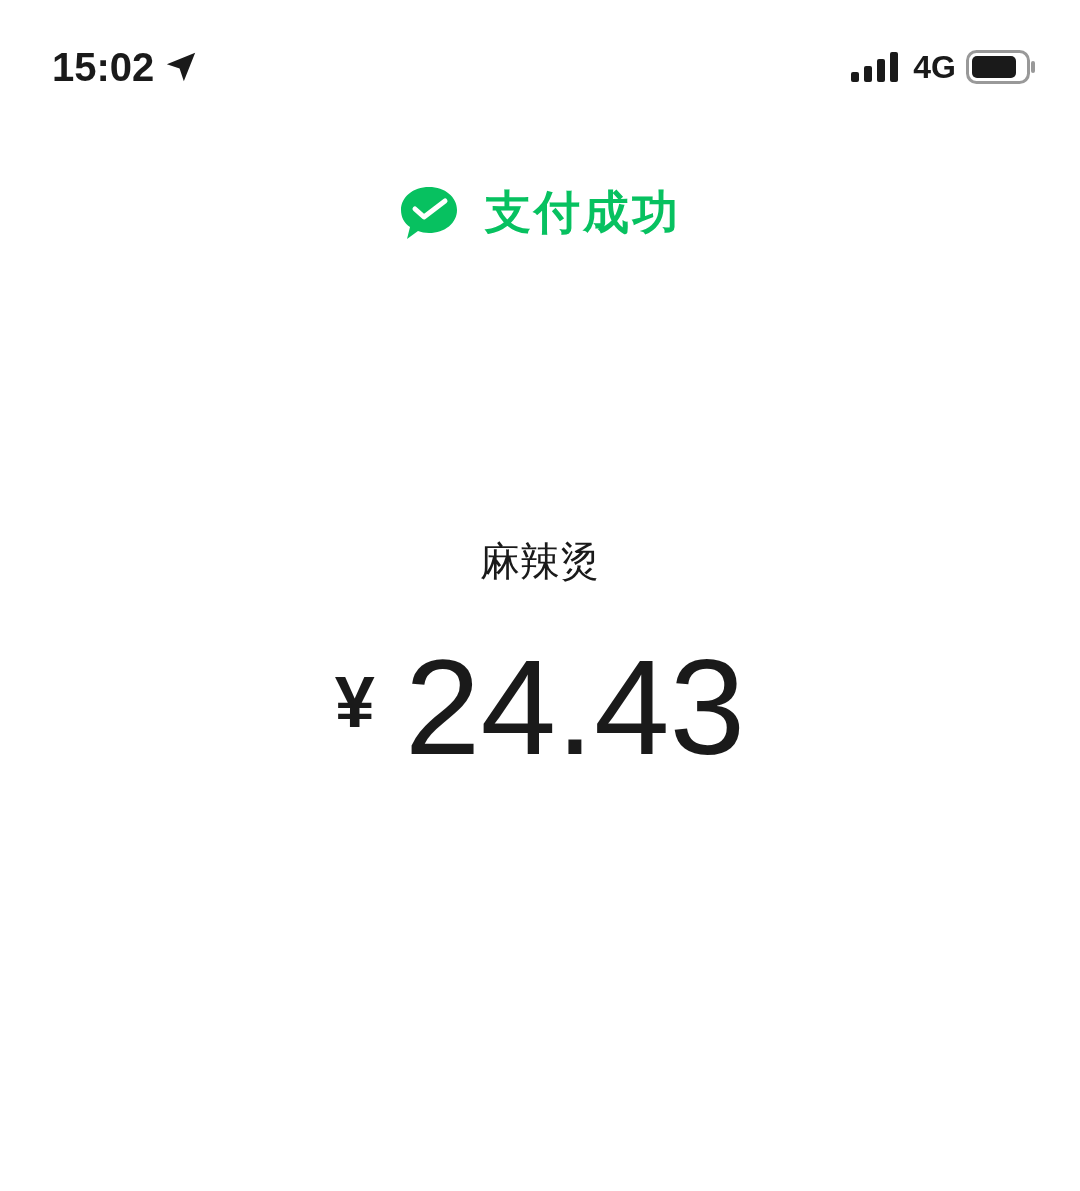  Describe the element at coordinates (540, 561) in the screenshot. I see `merchant-name: 麻辣烫` at that location.